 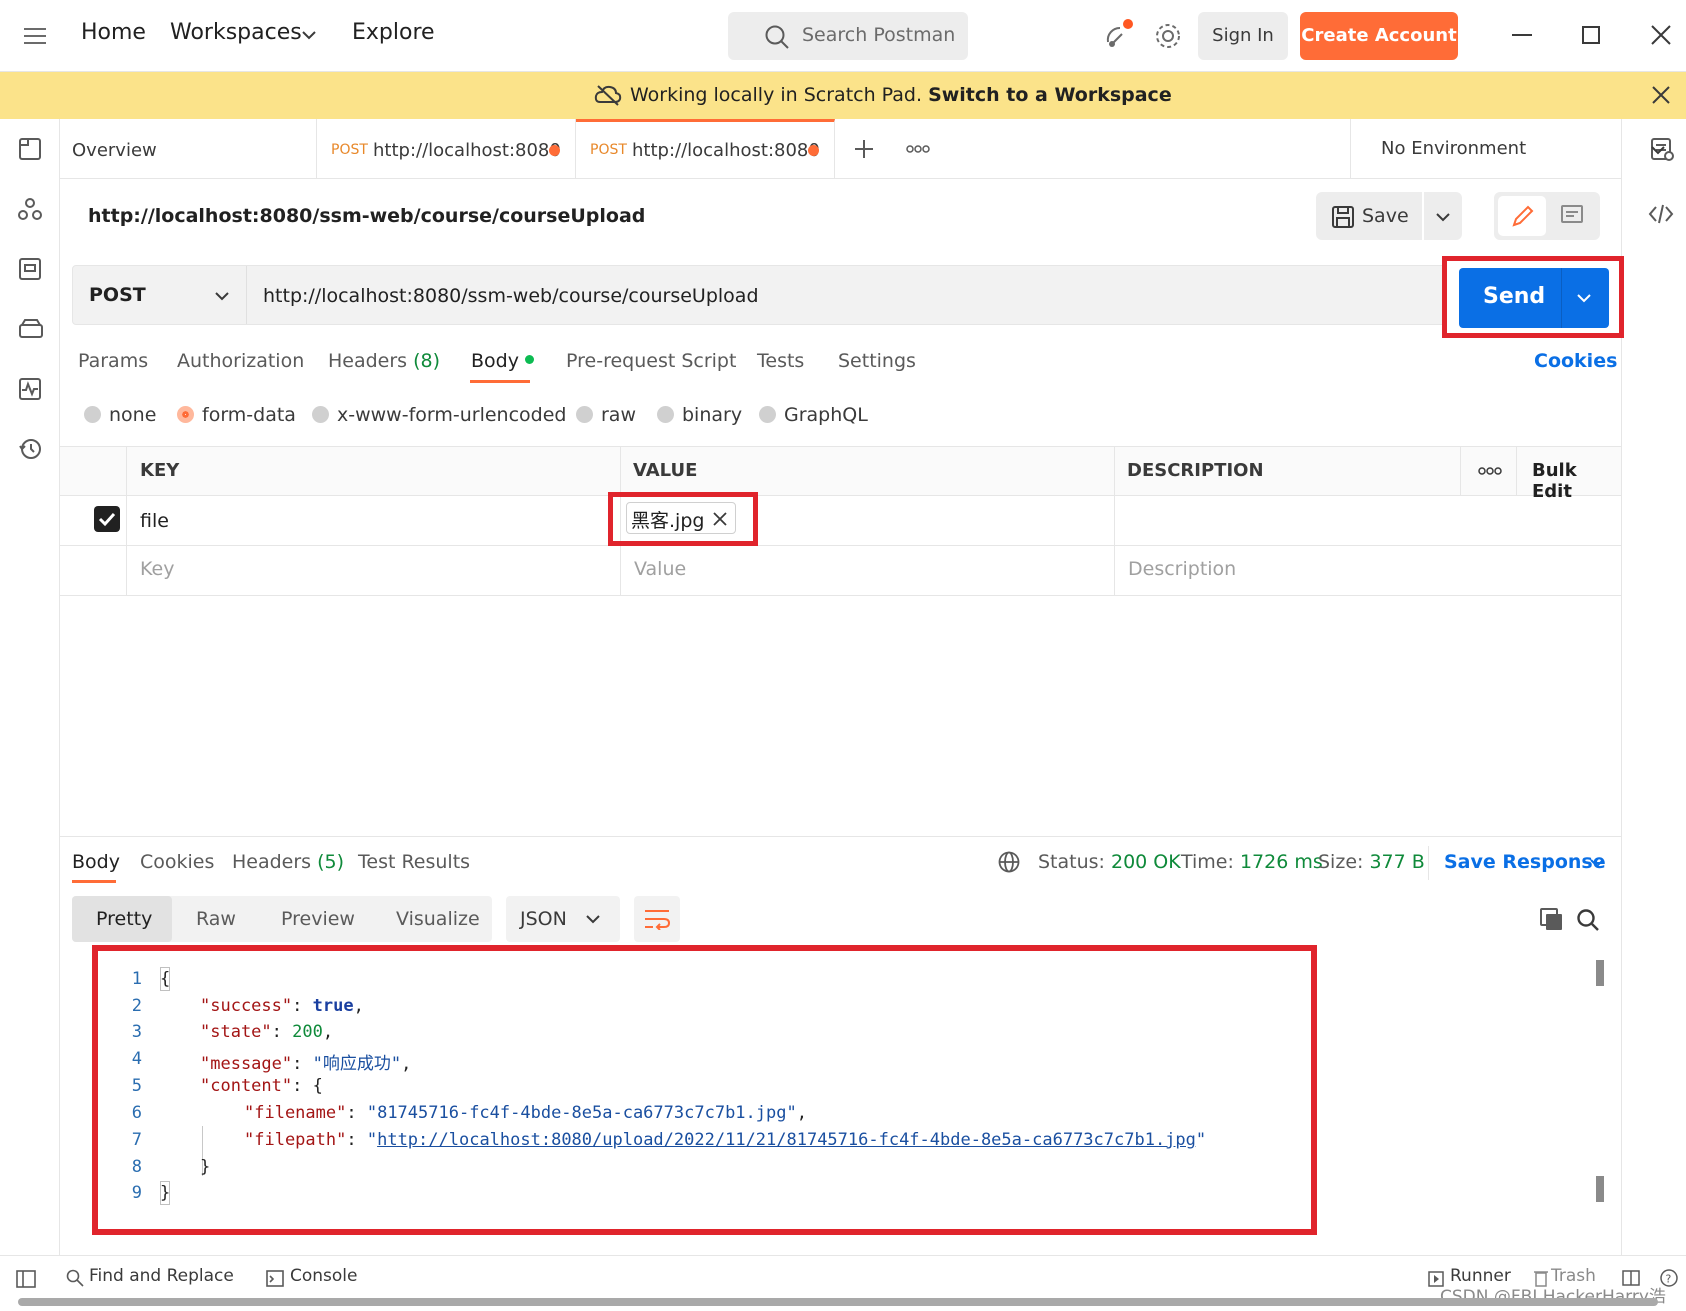 What do you see at coordinates (606, 415) in the screenshot?
I see `radio-raw: raw` at bounding box center [606, 415].